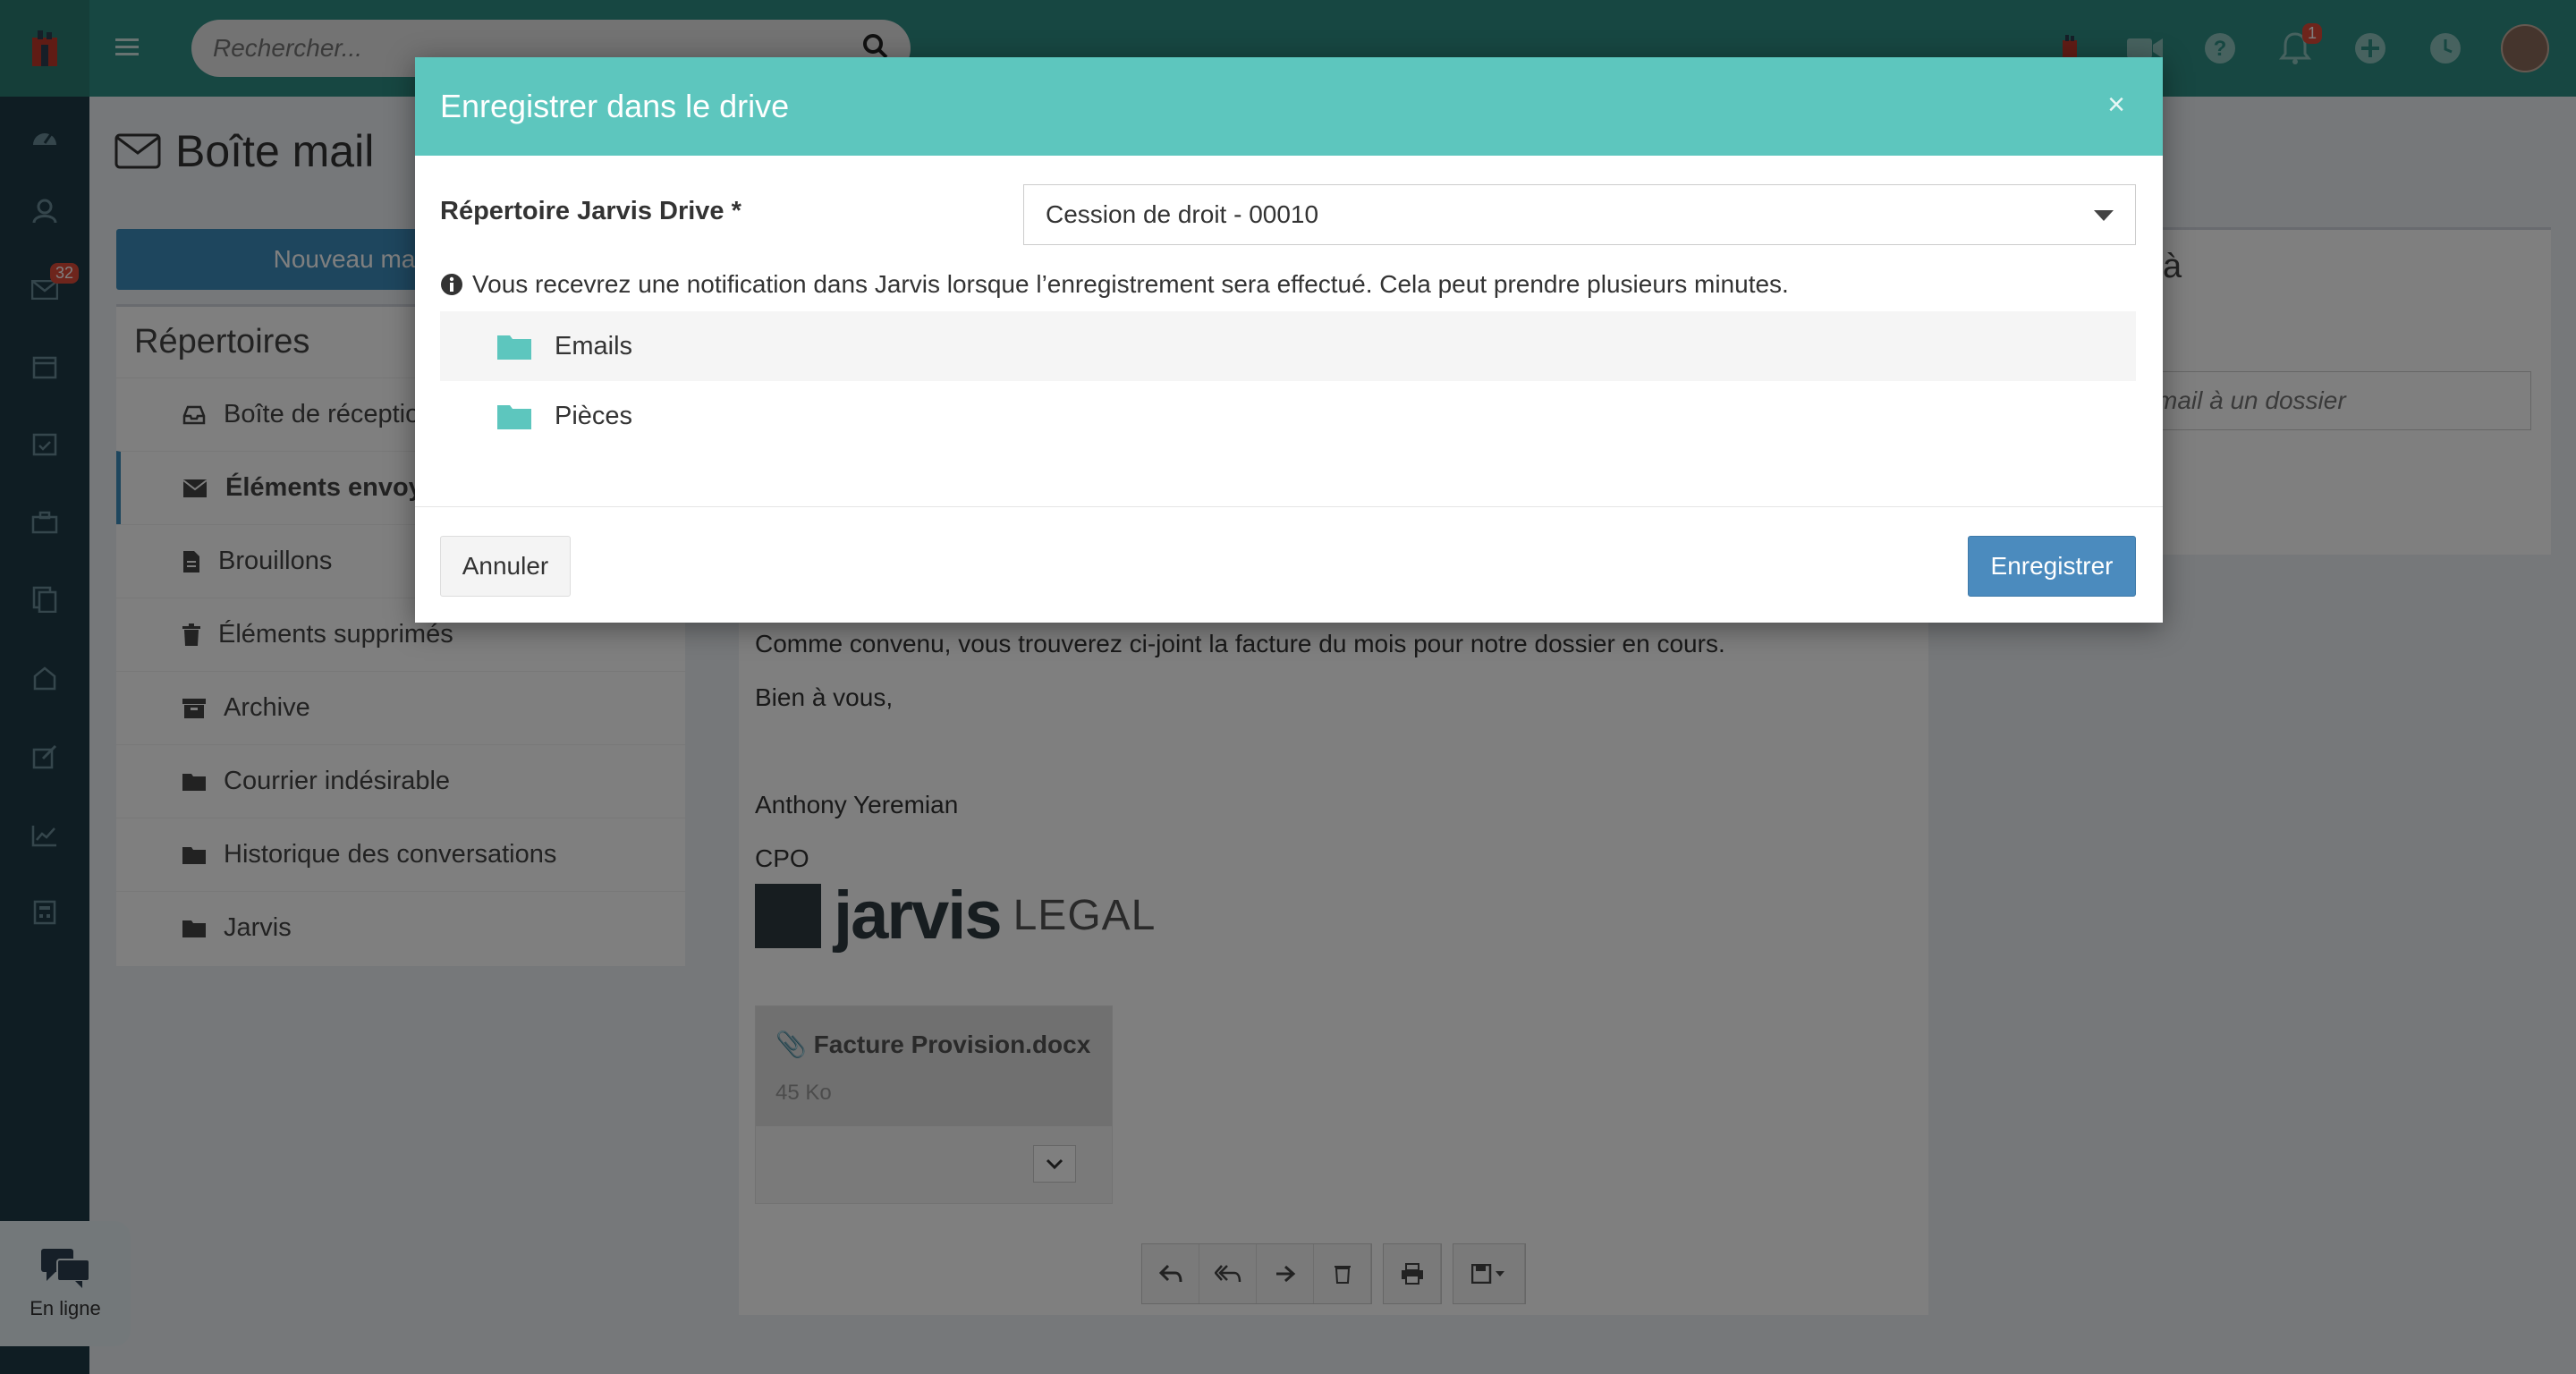 The image size is (2576, 1374). I want to click on caret-down-icon, so click(2104, 215).